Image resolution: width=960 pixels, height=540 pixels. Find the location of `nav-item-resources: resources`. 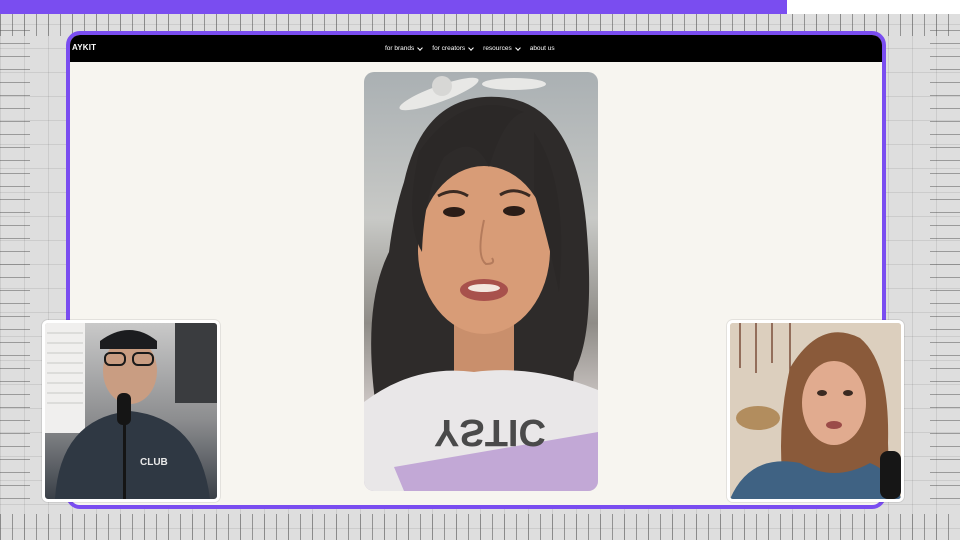

nav-item-resources: resources is located at coordinates (502, 48).